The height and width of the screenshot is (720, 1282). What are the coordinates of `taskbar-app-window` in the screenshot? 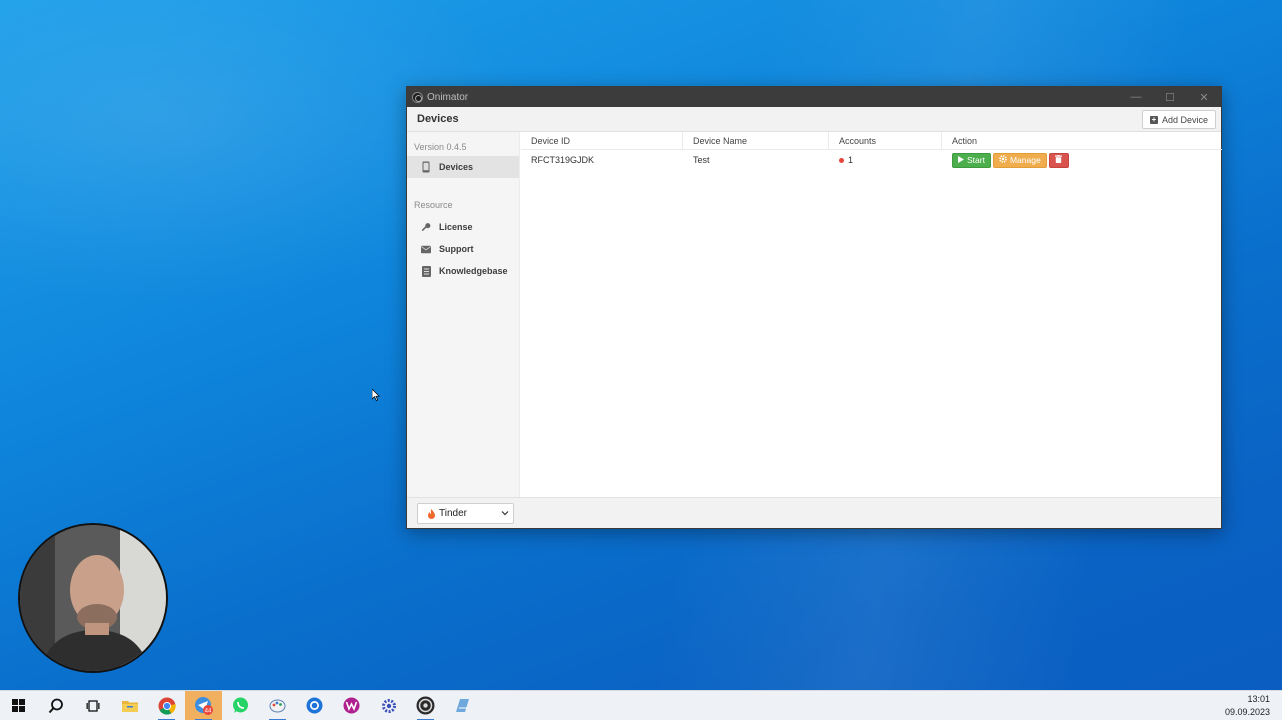 It's located at (462, 705).